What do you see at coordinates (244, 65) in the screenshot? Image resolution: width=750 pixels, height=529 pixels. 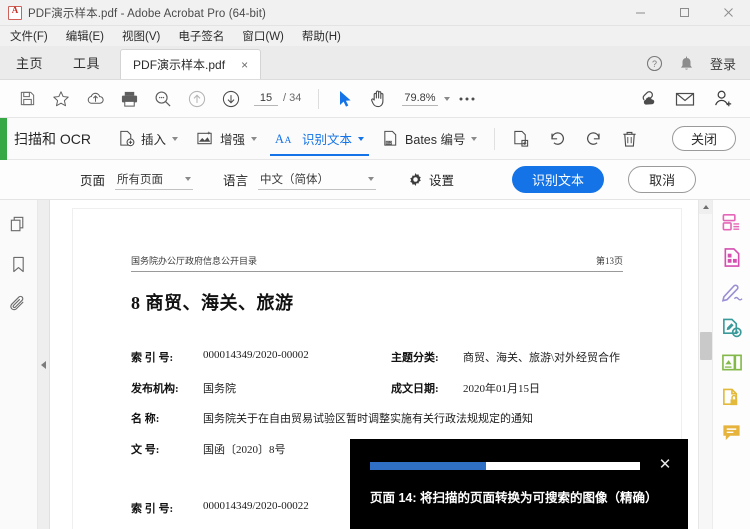 I see `tab-close-icon: ×` at bounding box center [244, 65].